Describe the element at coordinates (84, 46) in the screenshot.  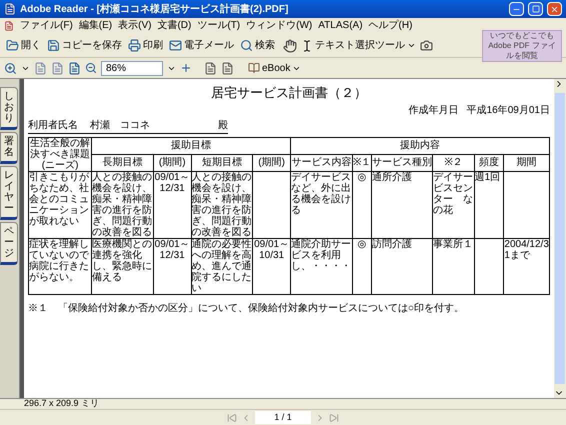
I see `toolbar-button: コピーを保存` at that location.